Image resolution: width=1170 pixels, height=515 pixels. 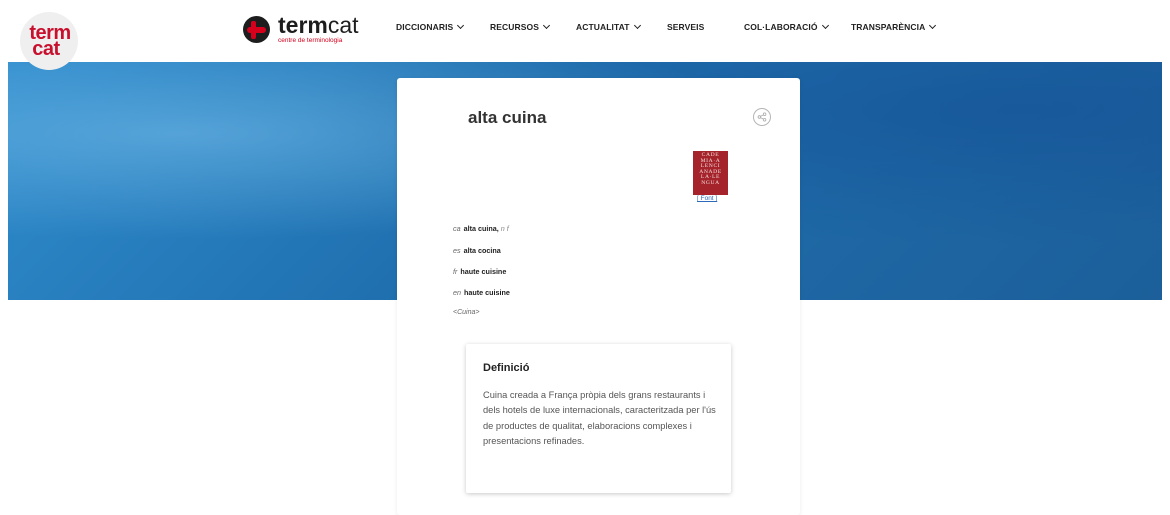 I want to click on brand-tagline: centre de terminologia, so click(x=310, y=40).